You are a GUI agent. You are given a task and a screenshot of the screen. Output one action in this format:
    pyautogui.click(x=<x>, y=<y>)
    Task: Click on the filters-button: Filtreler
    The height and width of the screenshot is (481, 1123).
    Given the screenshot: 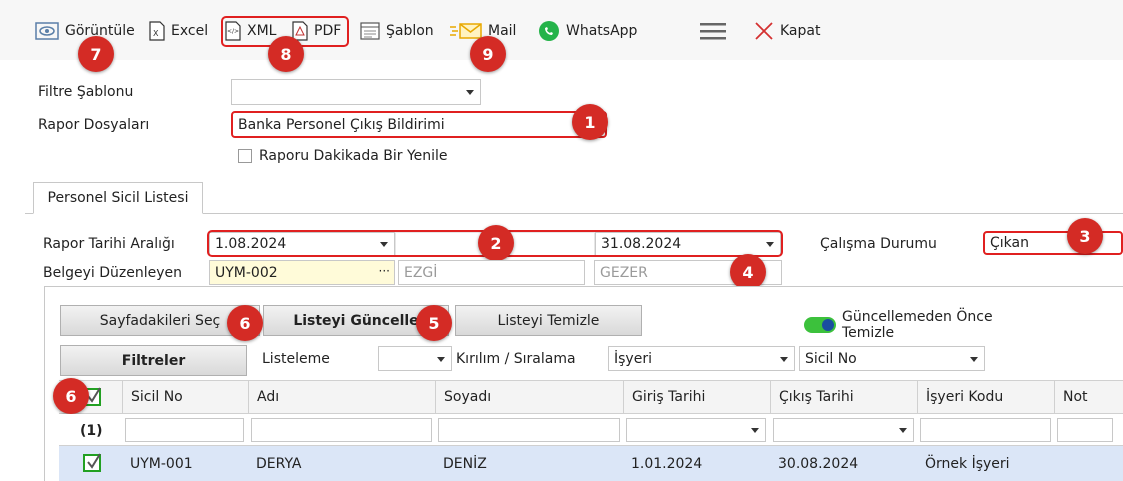 What is the action you would take?
    pyautogui.click(x=153, y=360)
    